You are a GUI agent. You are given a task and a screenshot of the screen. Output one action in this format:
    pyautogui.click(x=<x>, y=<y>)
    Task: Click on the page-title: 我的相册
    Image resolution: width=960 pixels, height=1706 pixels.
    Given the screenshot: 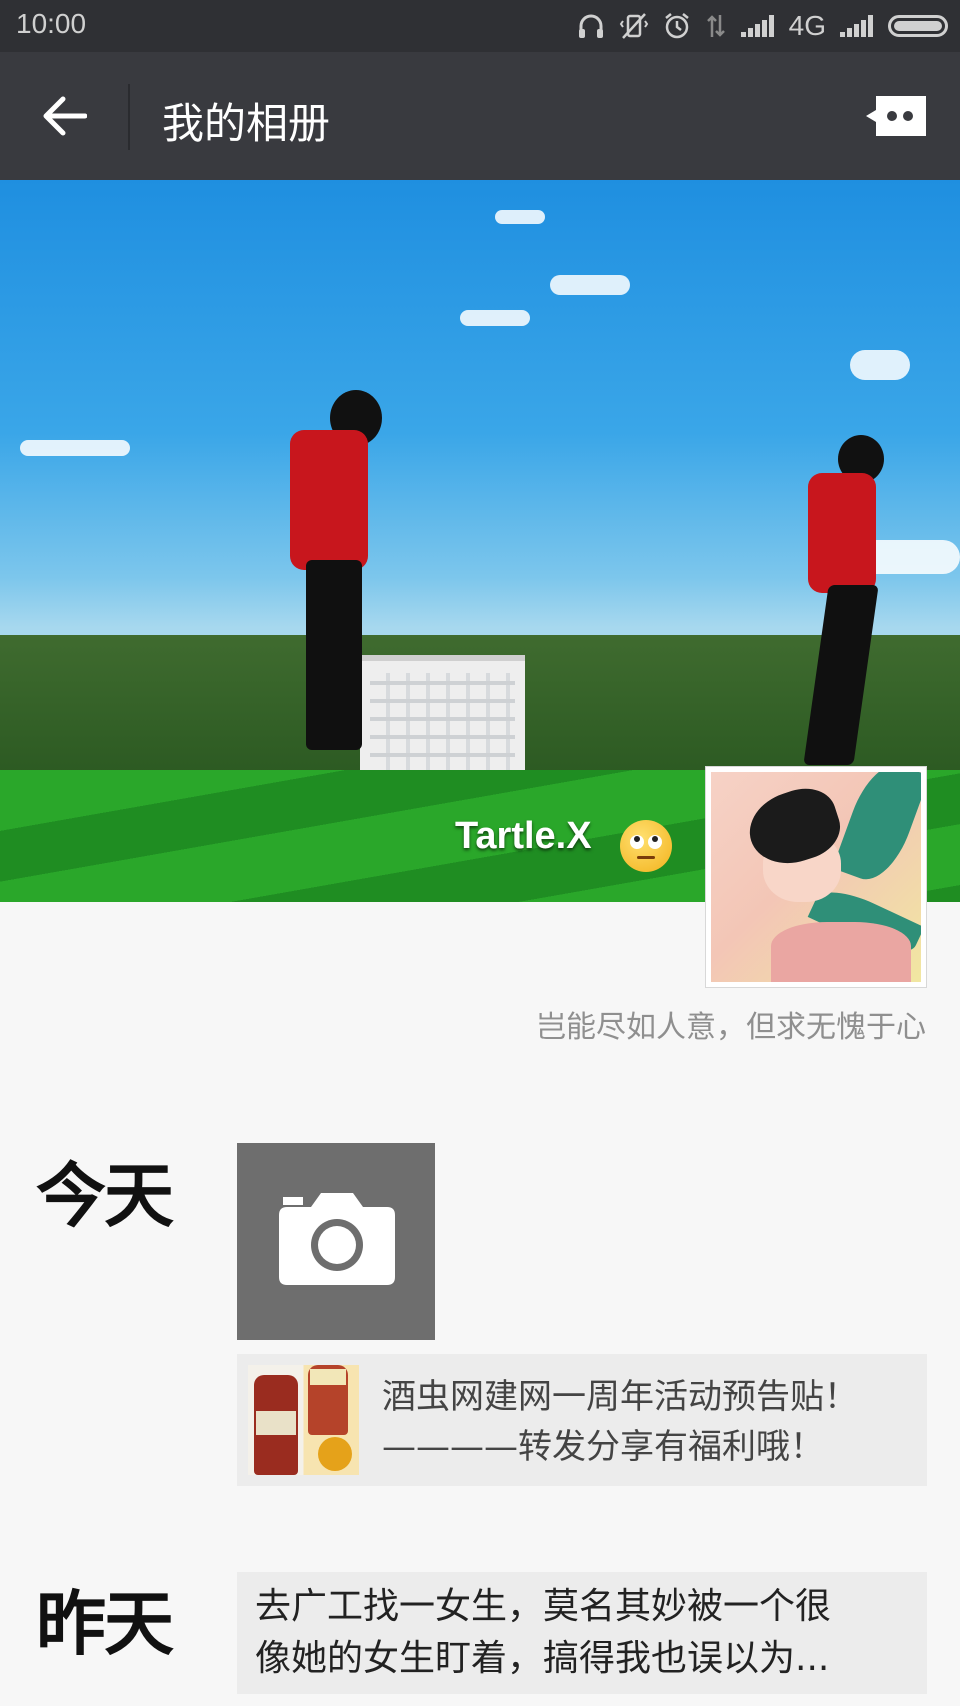 What is the action you would take?
    pyautogui.click(x=246, y=123)
    